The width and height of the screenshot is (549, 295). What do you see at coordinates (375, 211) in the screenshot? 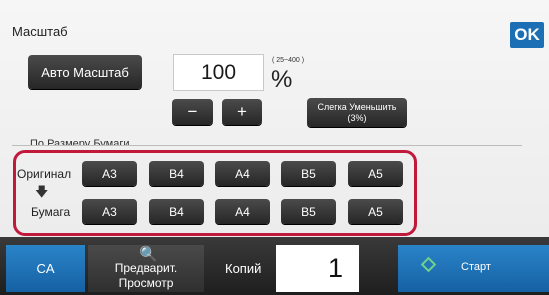
I see `paper-size-a5-button: A5` at bounding box center [375, 211].